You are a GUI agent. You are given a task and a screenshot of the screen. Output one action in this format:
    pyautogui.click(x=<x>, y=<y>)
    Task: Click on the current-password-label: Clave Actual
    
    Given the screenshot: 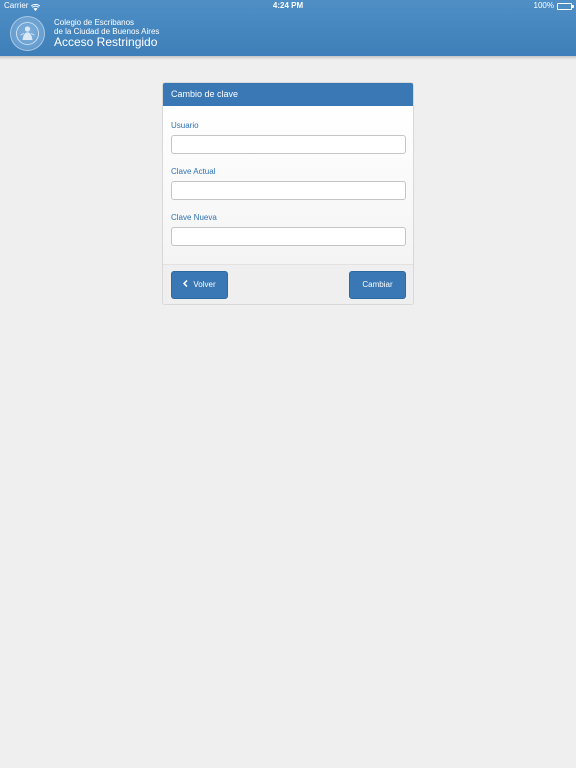 What is the action you would take?
    pyautogui.click(x=193, y=171)
    